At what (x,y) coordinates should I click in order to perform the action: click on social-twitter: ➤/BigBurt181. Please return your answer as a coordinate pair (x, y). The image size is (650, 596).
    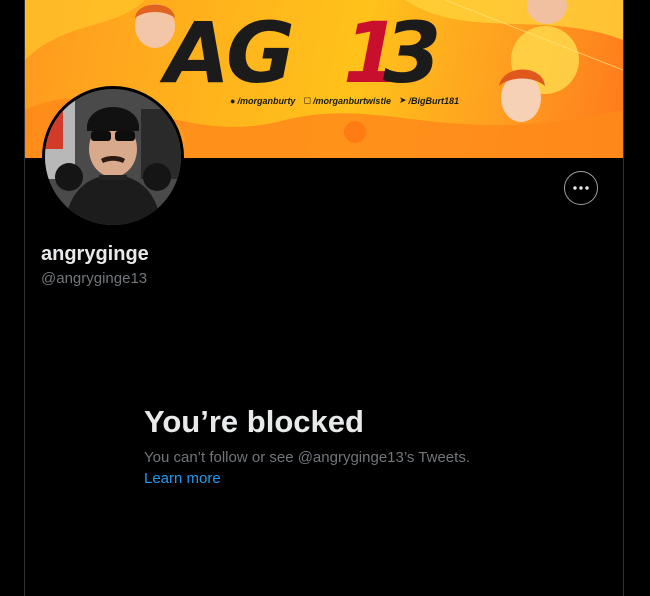
    Looking at the image, I should click on (429, 100).